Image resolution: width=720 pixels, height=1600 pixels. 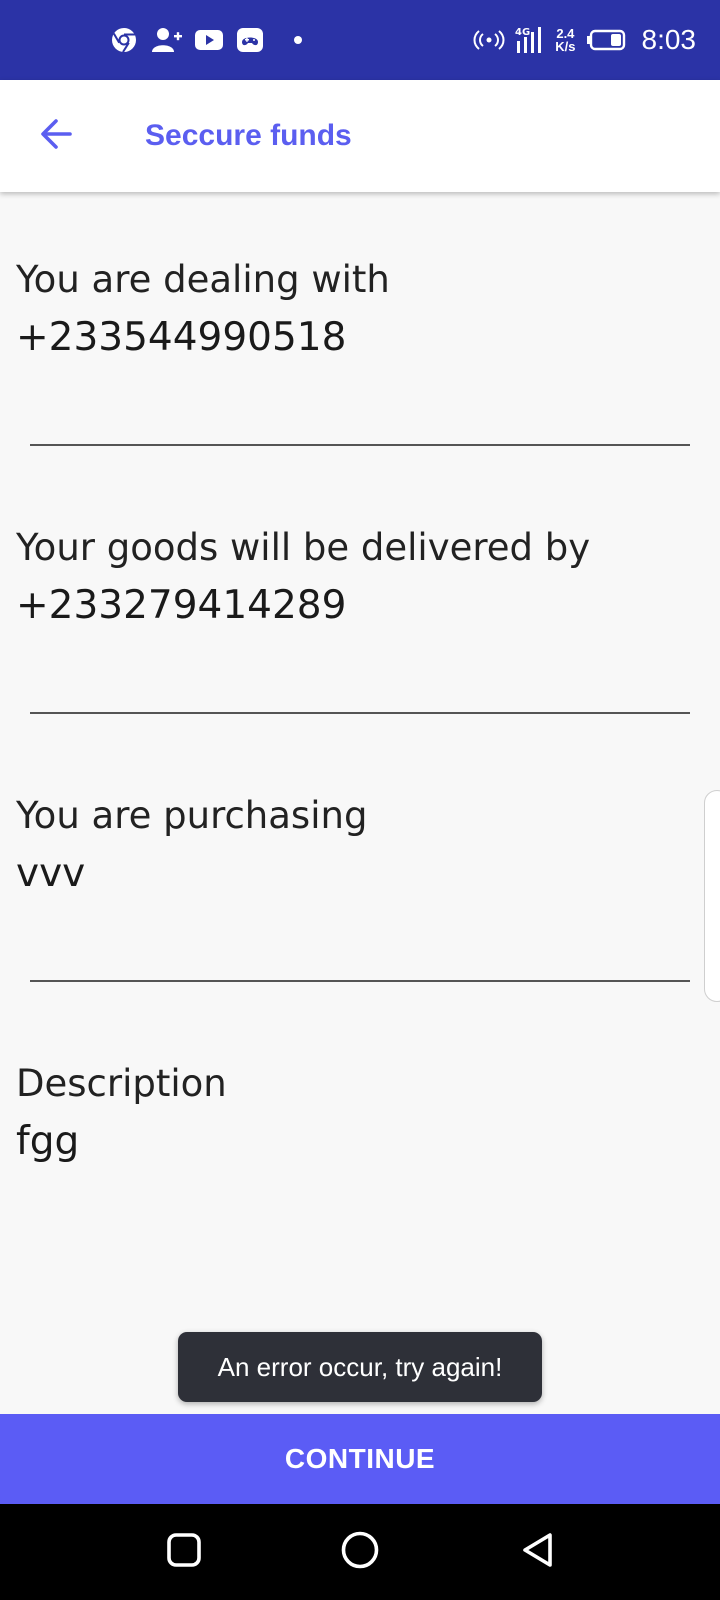 What do you see at coordinates (356, 847) in the screenshot?
I see `purchasing-field: You are purchasing vvv` at bounding box center [356, 847].